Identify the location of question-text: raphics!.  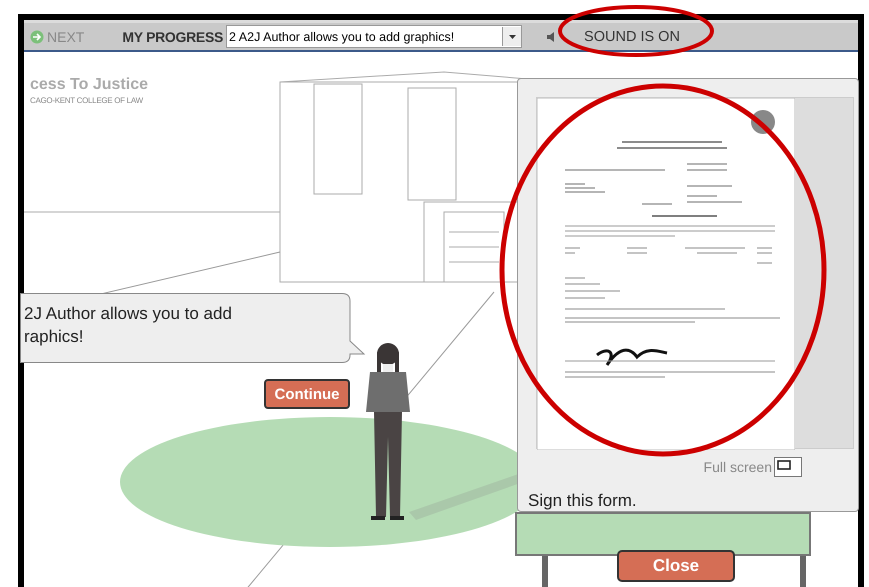
(54, 337).